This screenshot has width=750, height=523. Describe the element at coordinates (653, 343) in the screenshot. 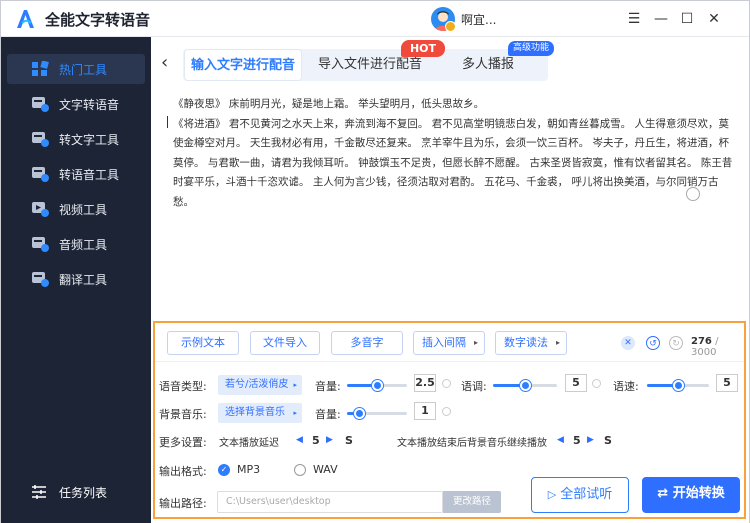

I see `undo-icon: ↺` at that location.